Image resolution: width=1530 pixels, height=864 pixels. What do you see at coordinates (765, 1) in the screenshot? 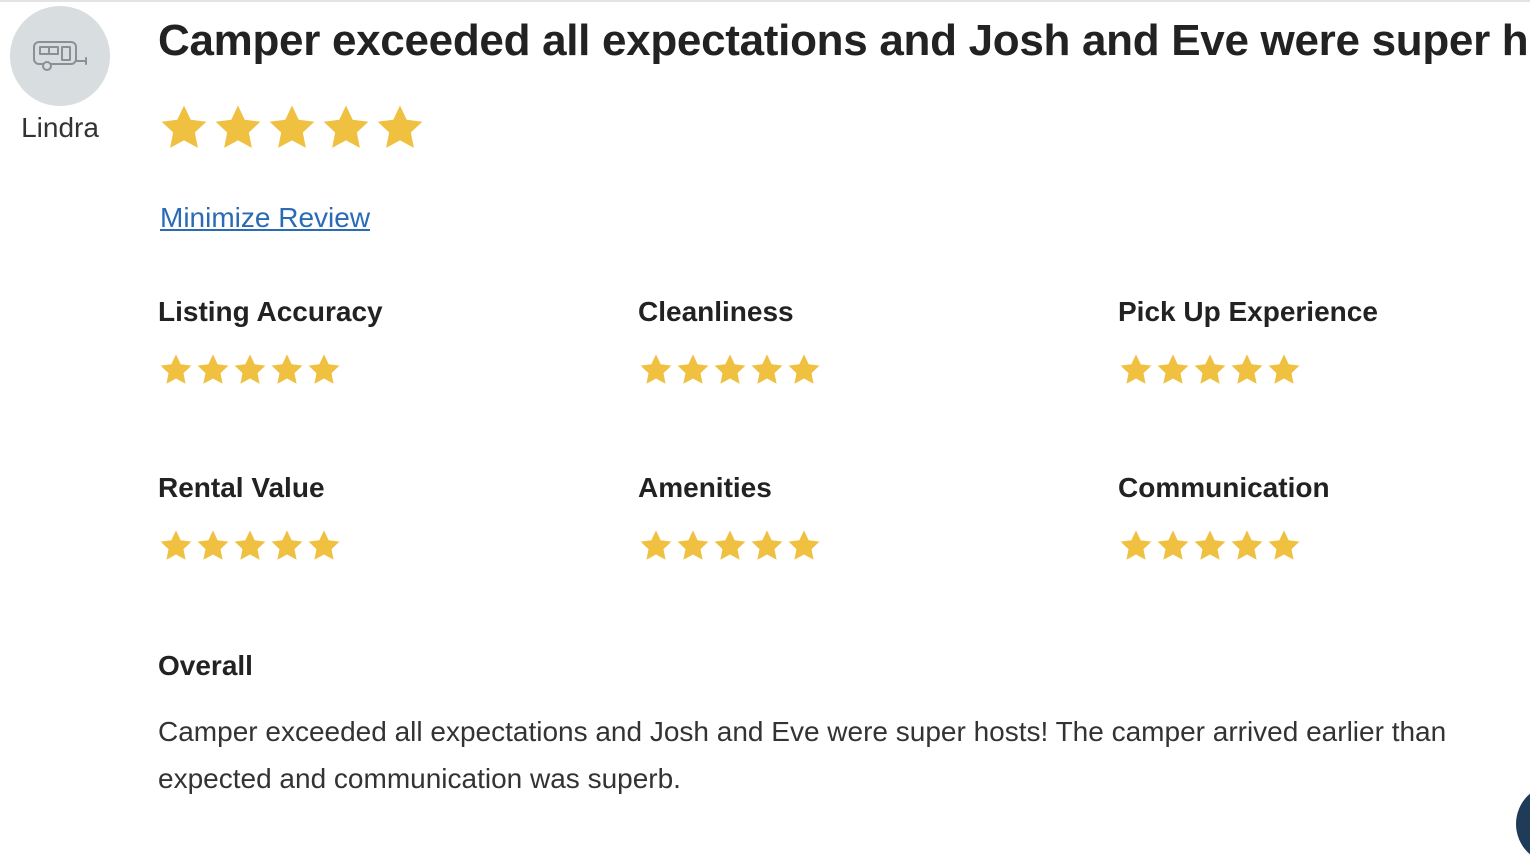
I see `top-divider` at bounding box center [765, 1].